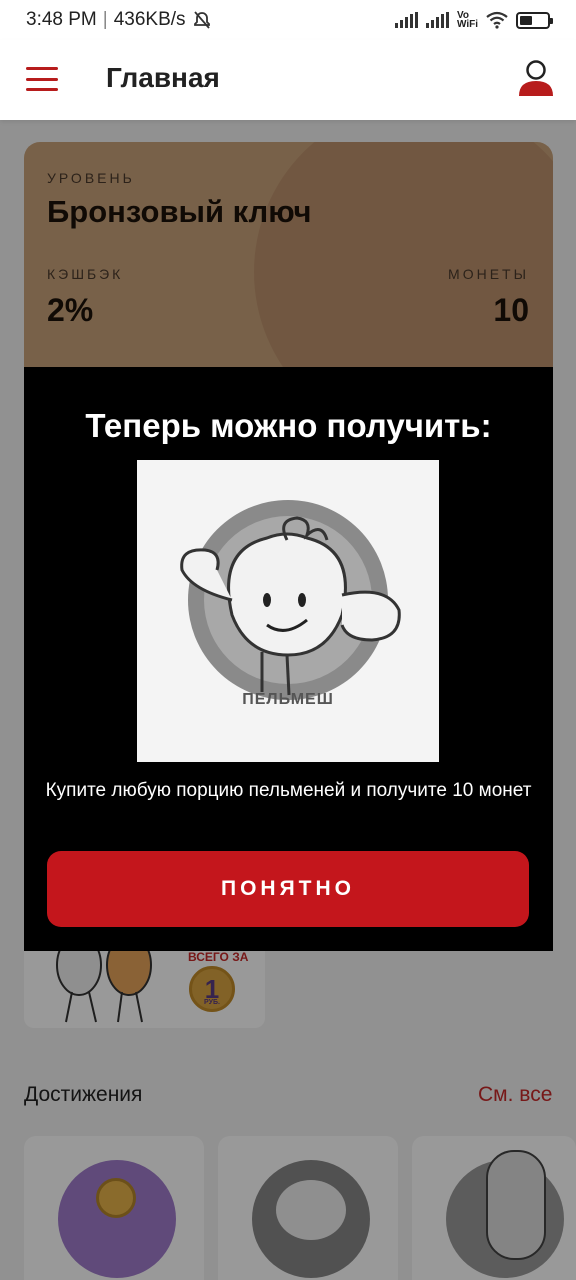  I want to click on signal-2-icon, so click(437, 20).